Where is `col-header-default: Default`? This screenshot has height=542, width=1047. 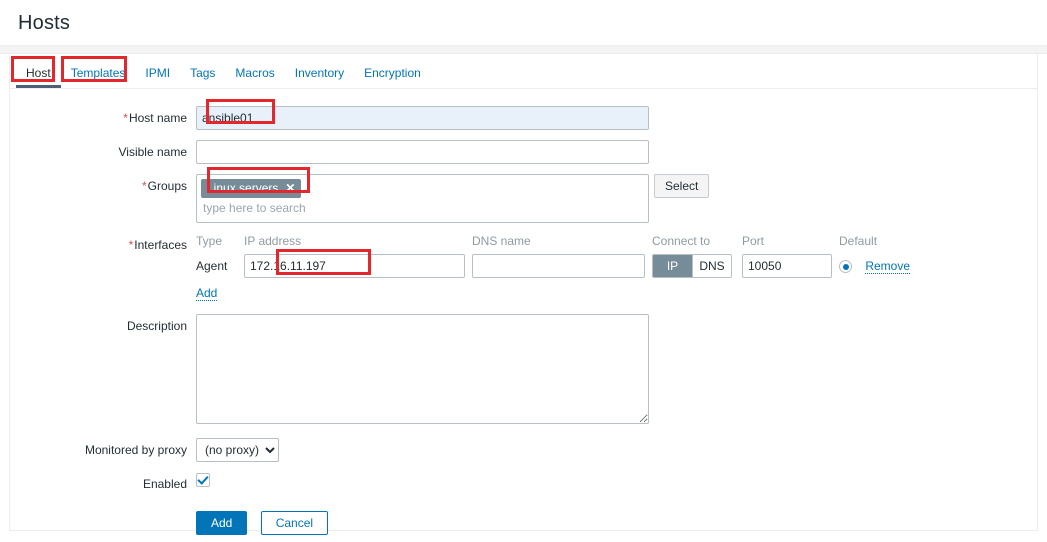 col-header-default: Default is located at coordinates (858, 241).